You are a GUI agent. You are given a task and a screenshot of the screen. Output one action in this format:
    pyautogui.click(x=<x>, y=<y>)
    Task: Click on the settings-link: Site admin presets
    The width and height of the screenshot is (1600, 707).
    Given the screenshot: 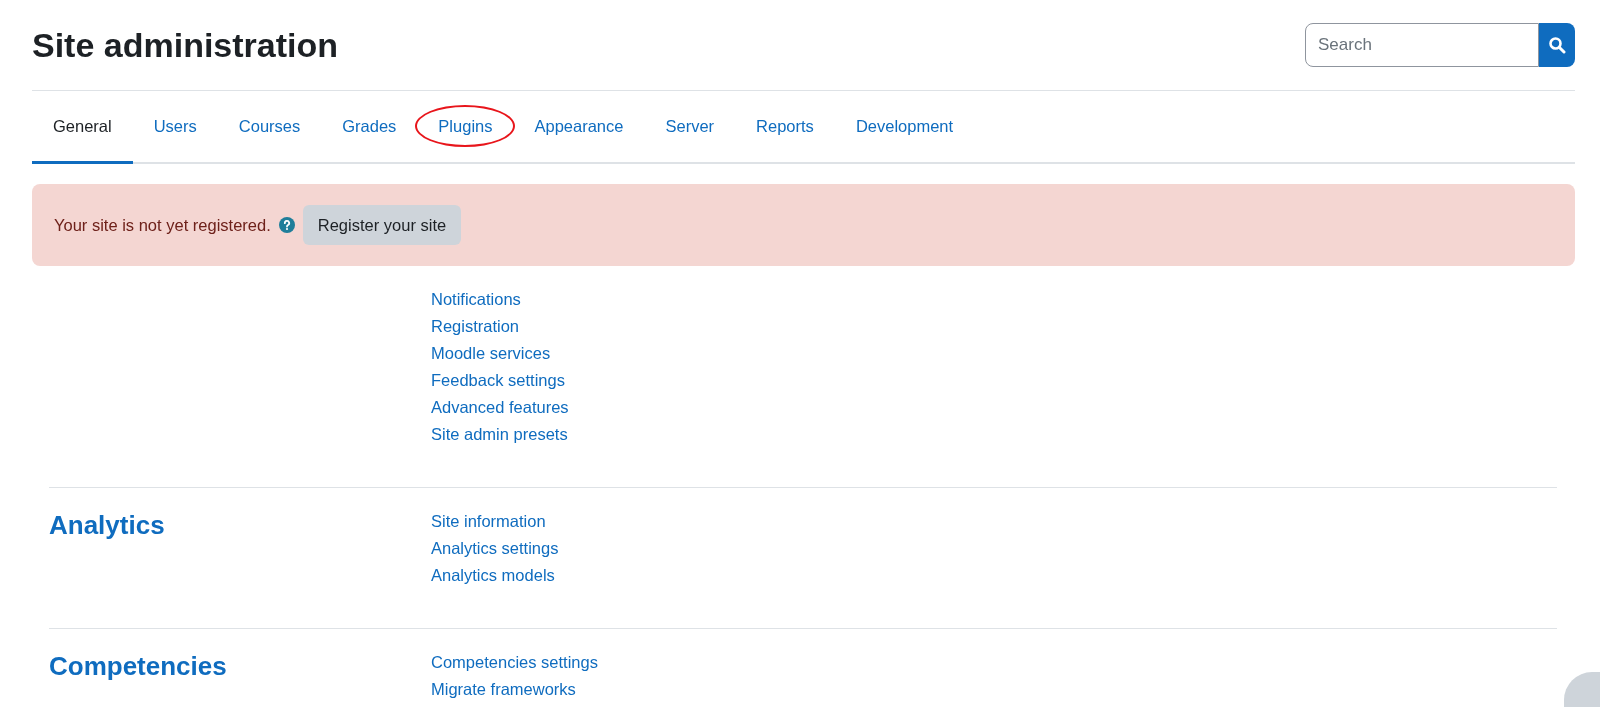 What is the action you would take?
    pyautogui.click(x=499, y=434)
    